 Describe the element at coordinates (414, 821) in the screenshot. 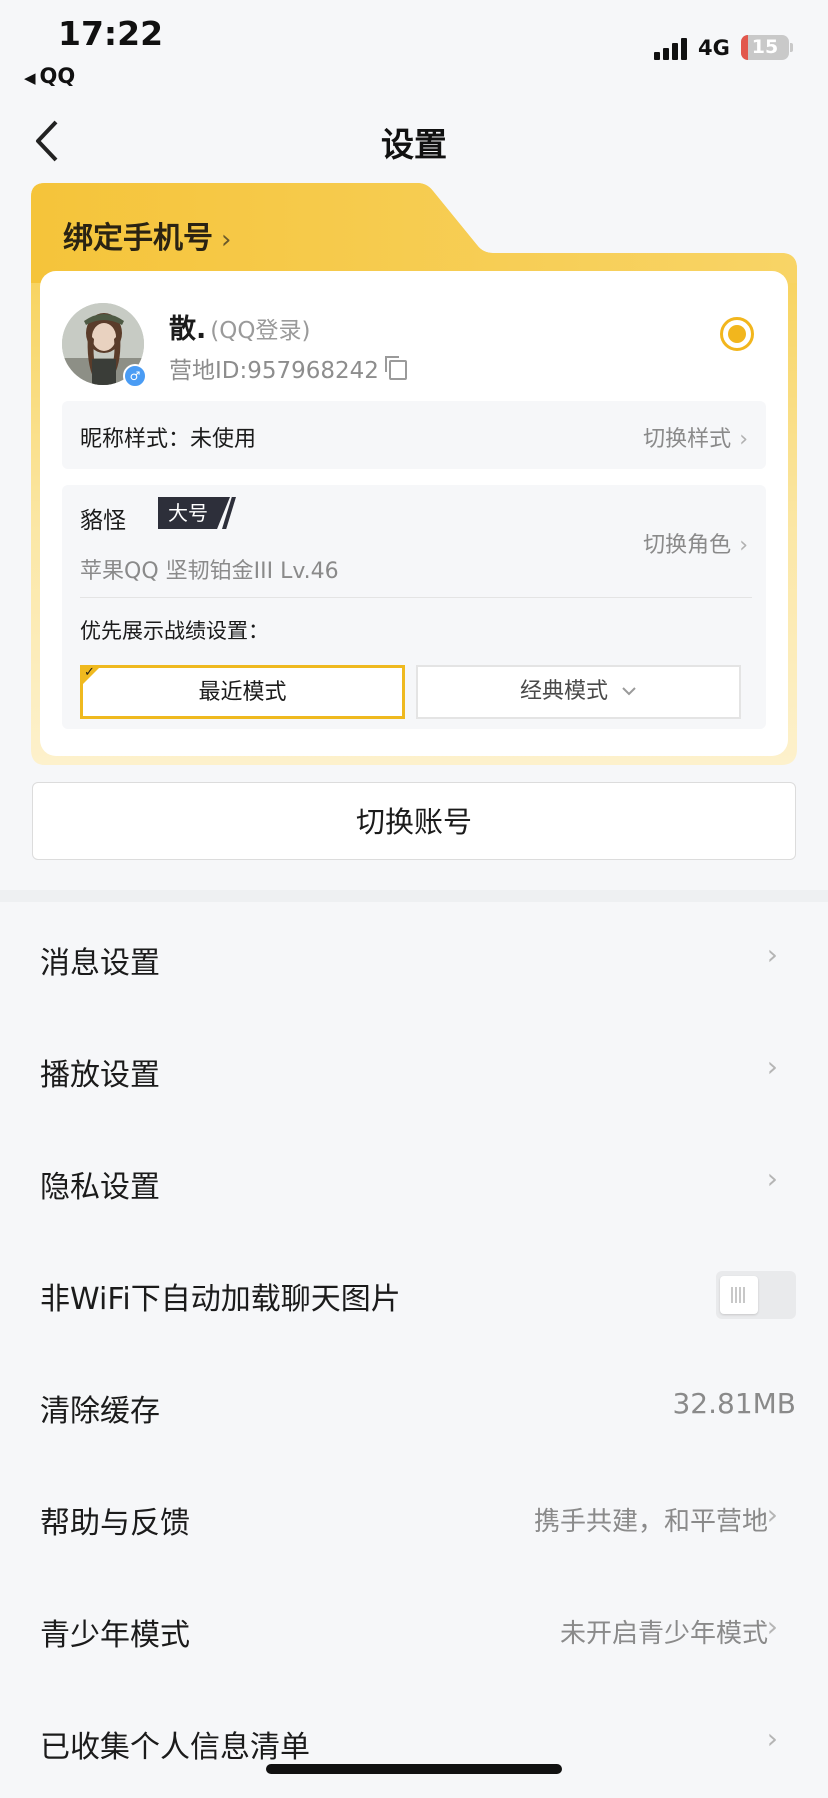

I see `switch-account-button: 切换账号` at that location.